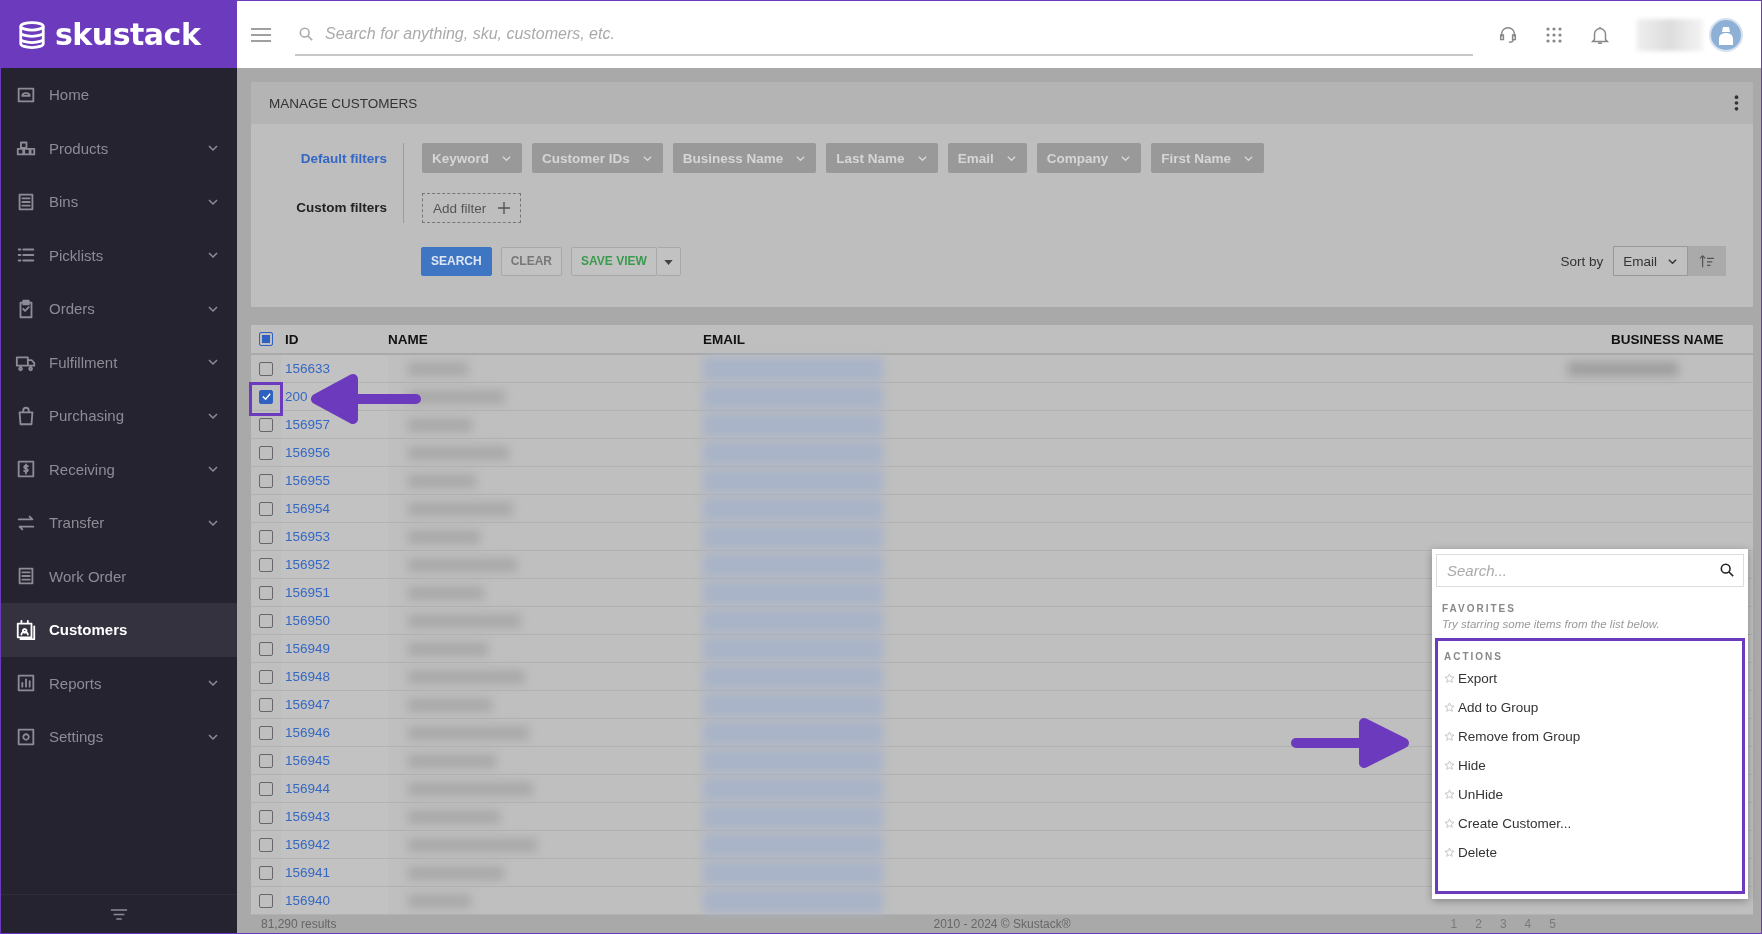 This screenshot has width=1762, height=934. I want to click on section-heading: ACTIONS, so click(1473, 657).